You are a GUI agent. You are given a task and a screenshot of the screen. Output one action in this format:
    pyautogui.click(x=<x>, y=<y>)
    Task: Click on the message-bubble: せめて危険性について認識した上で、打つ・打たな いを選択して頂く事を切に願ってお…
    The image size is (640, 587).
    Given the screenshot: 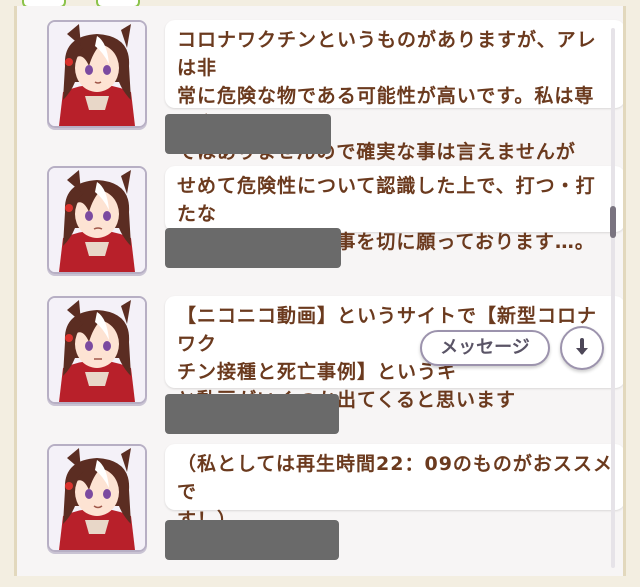 What is the action you would take?
    pyautogui.click(x=394, y=209)
    